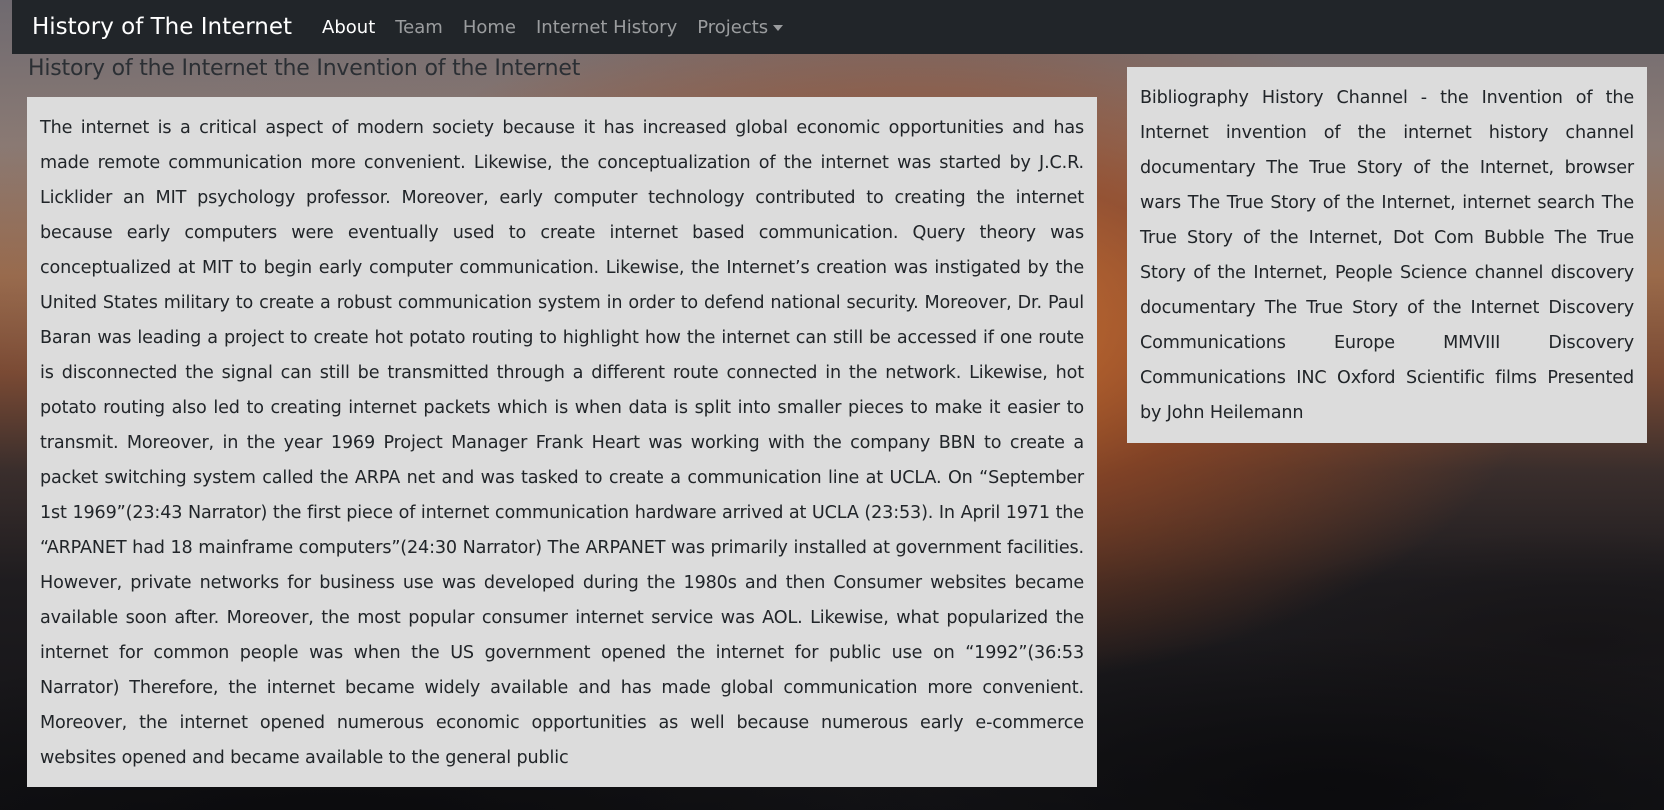 The image size is (1664, 810). I want to click on nav-link-home: Home, so click(489, 27).